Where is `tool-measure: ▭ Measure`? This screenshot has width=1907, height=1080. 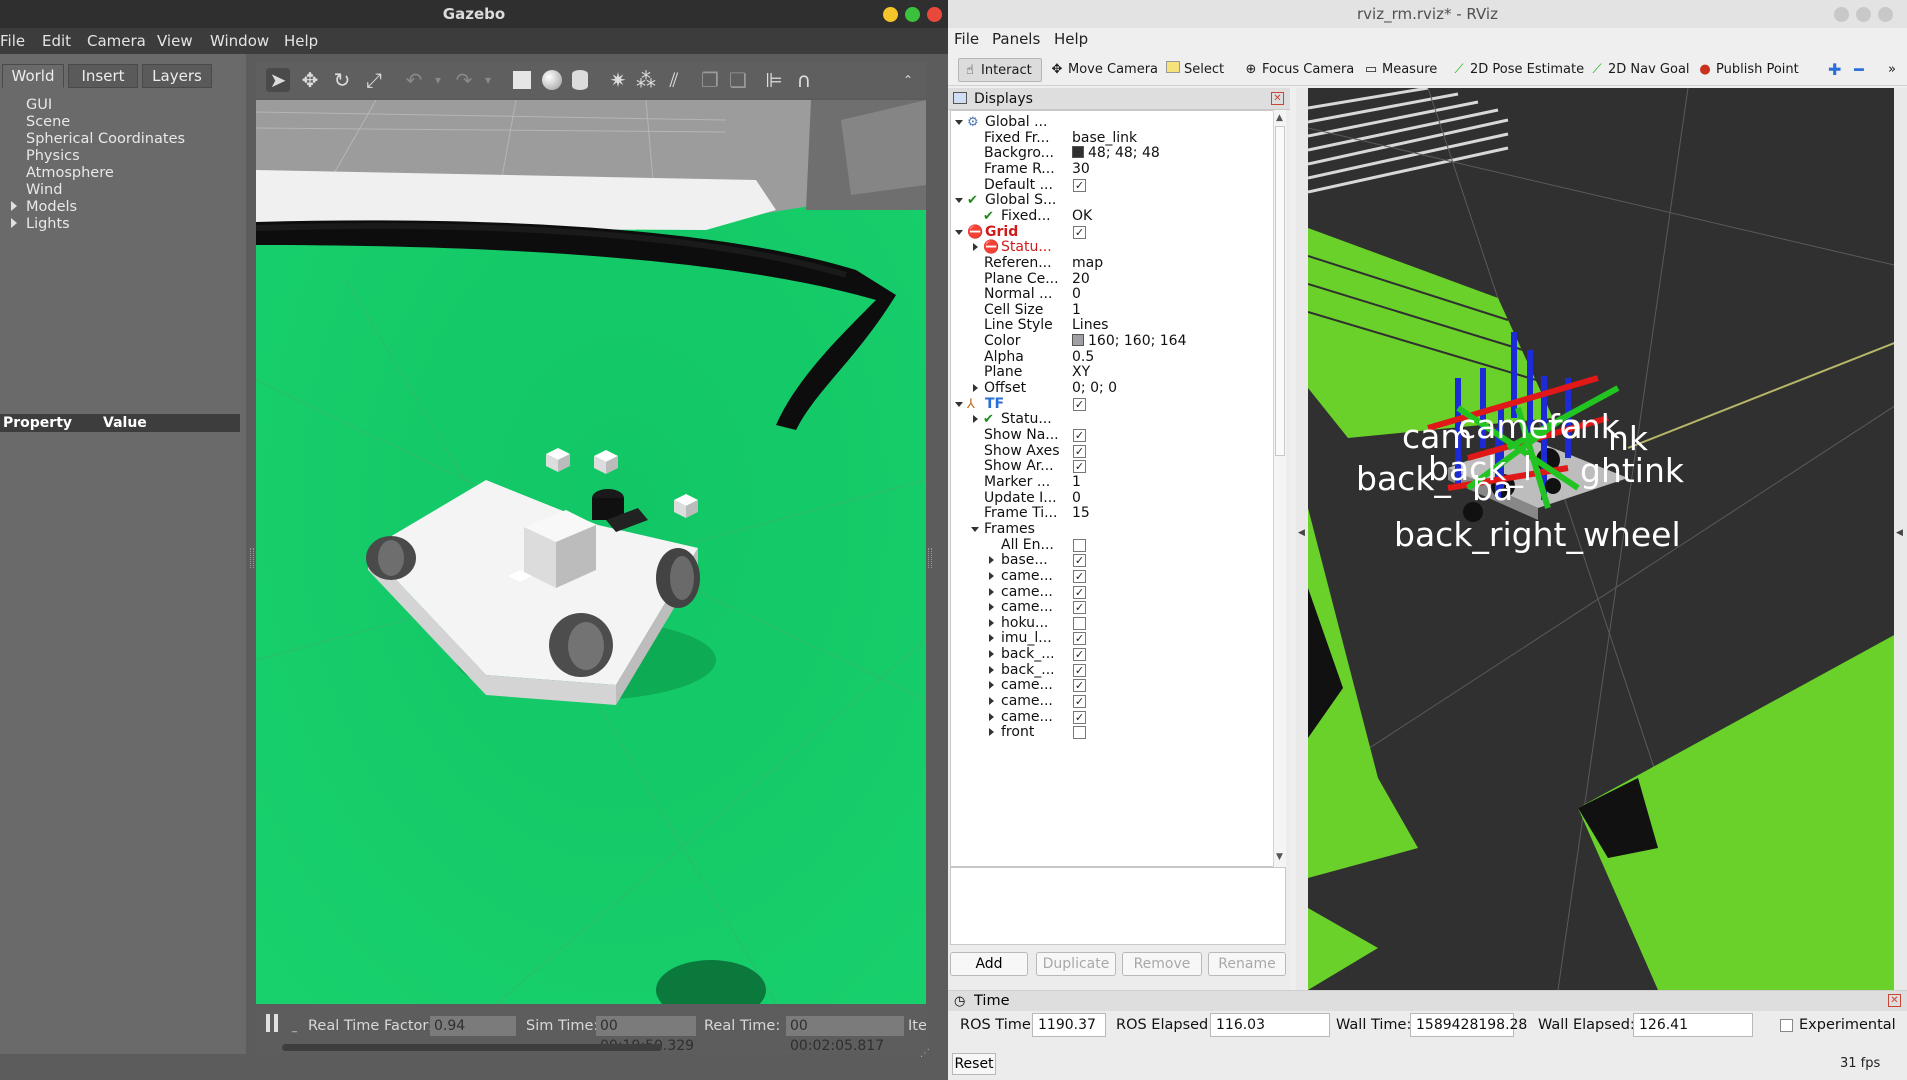
tool-measure: ▭ Measure is located at coordinates (1400, 70).